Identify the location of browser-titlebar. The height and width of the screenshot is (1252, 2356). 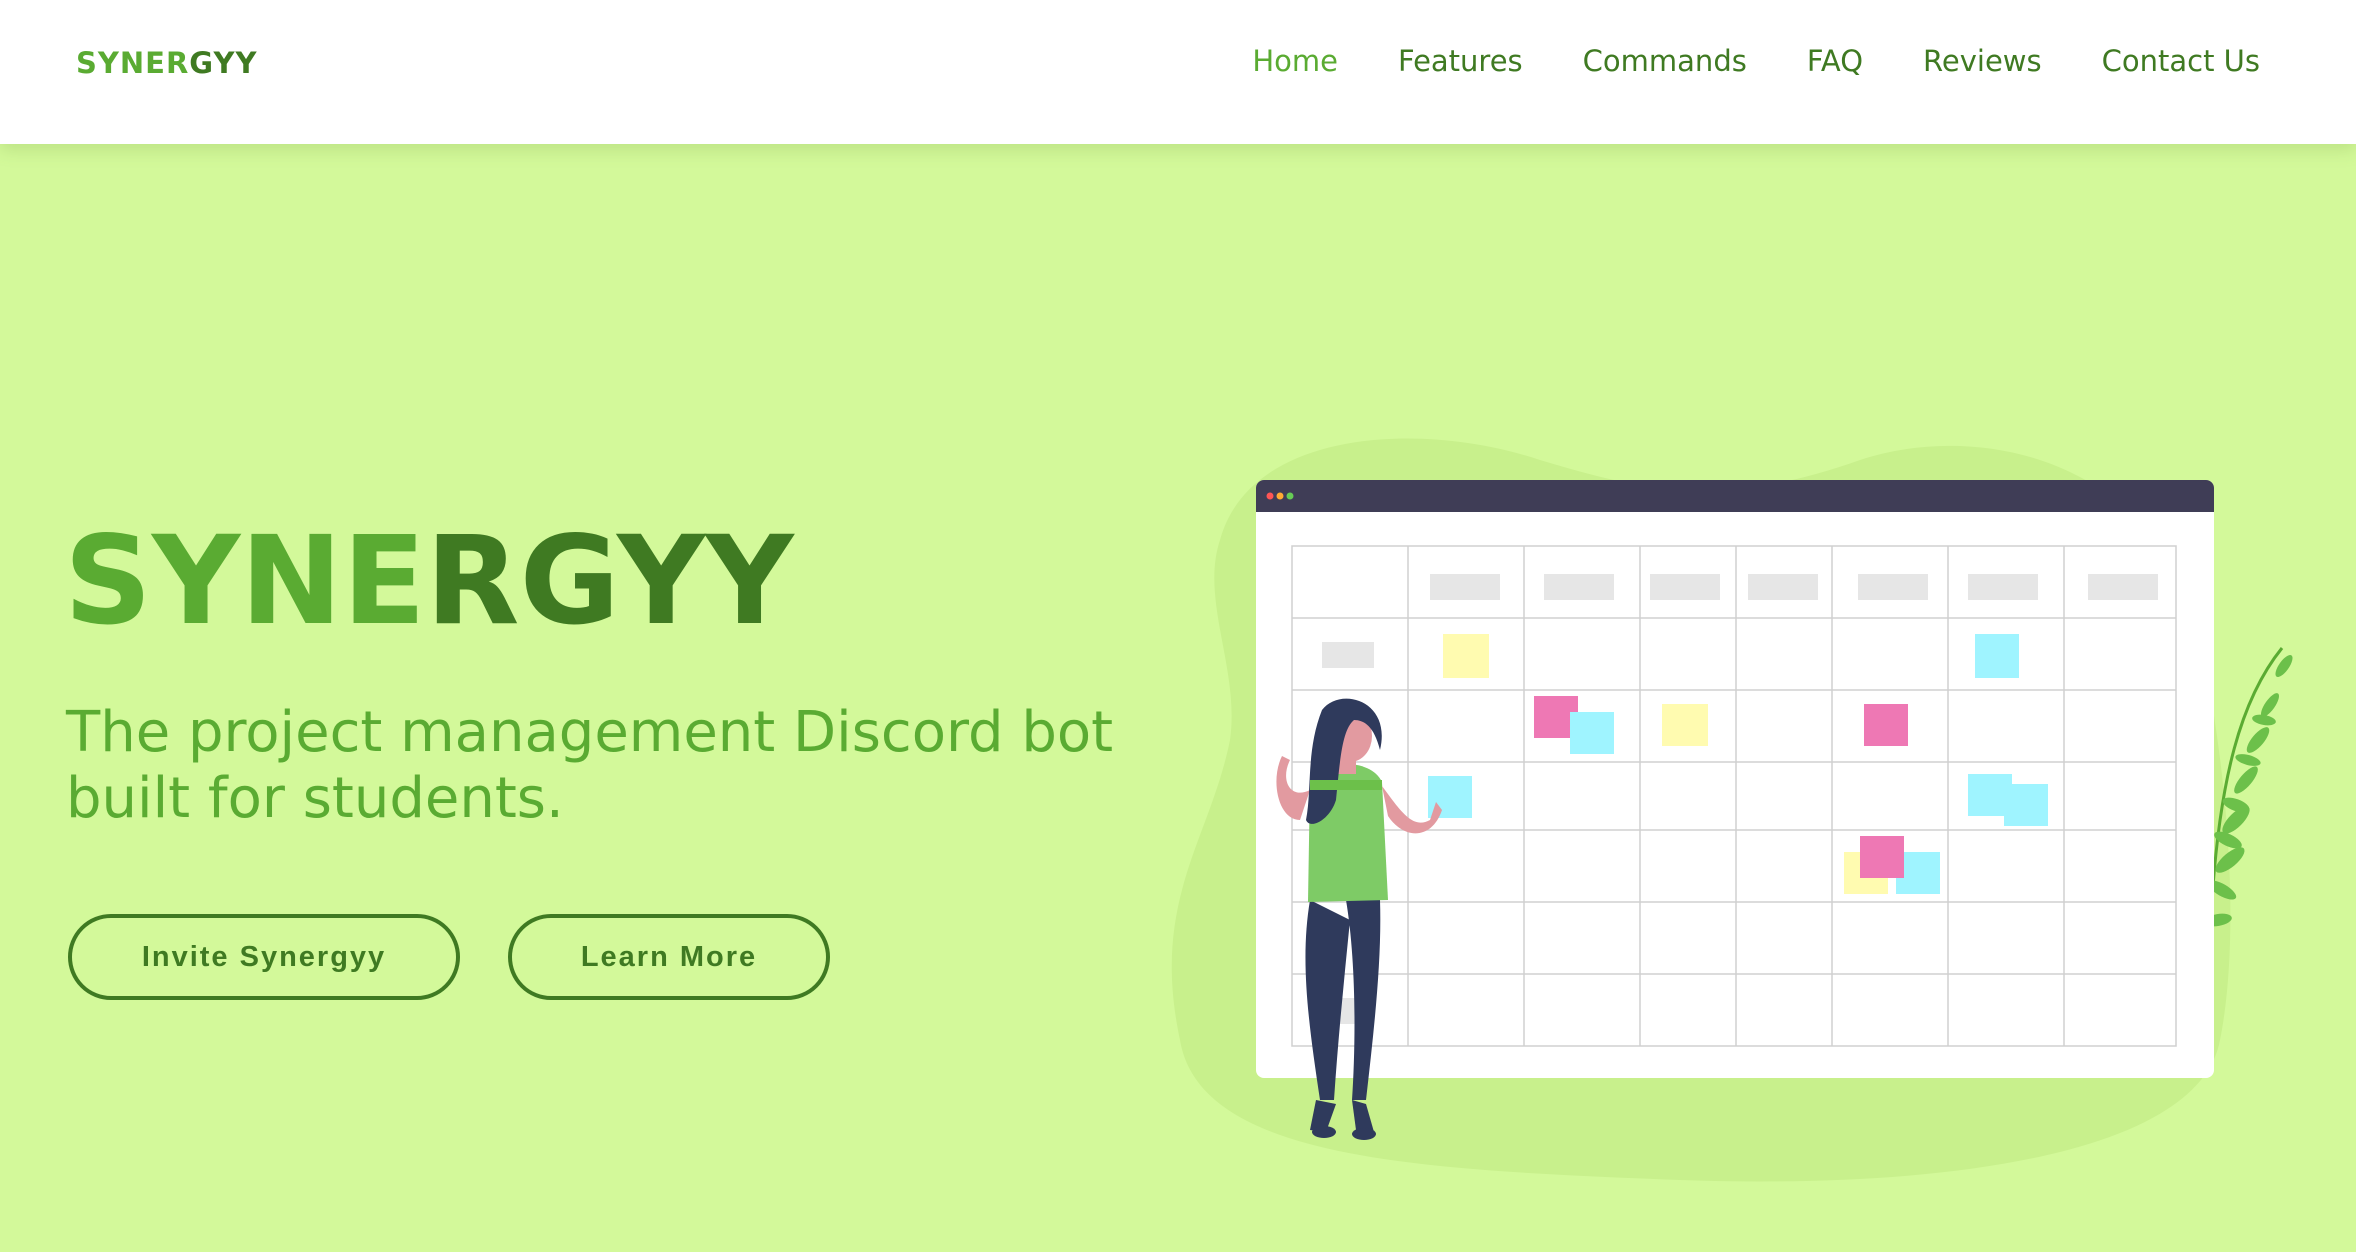
(1735, 496).